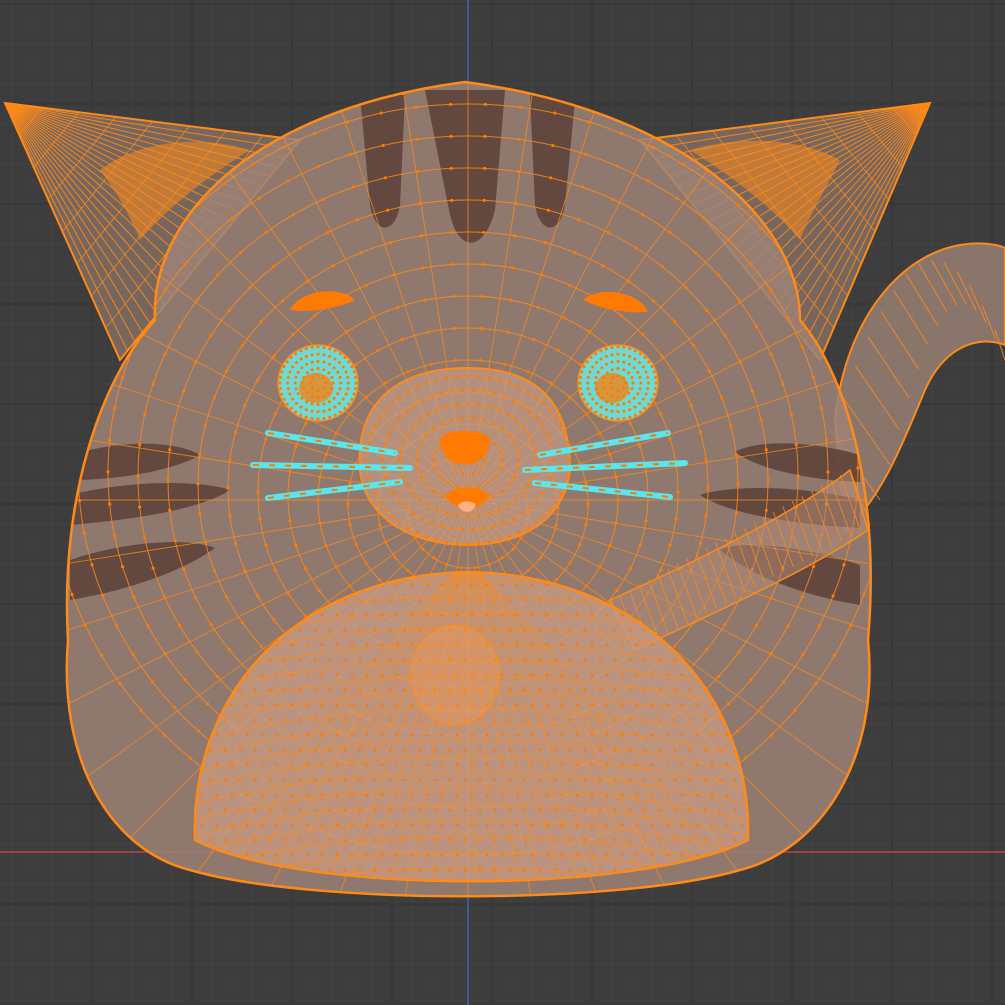  Describe the element at coordinates (455, 675) in the screenshot. I see `belly-paw` at that location.